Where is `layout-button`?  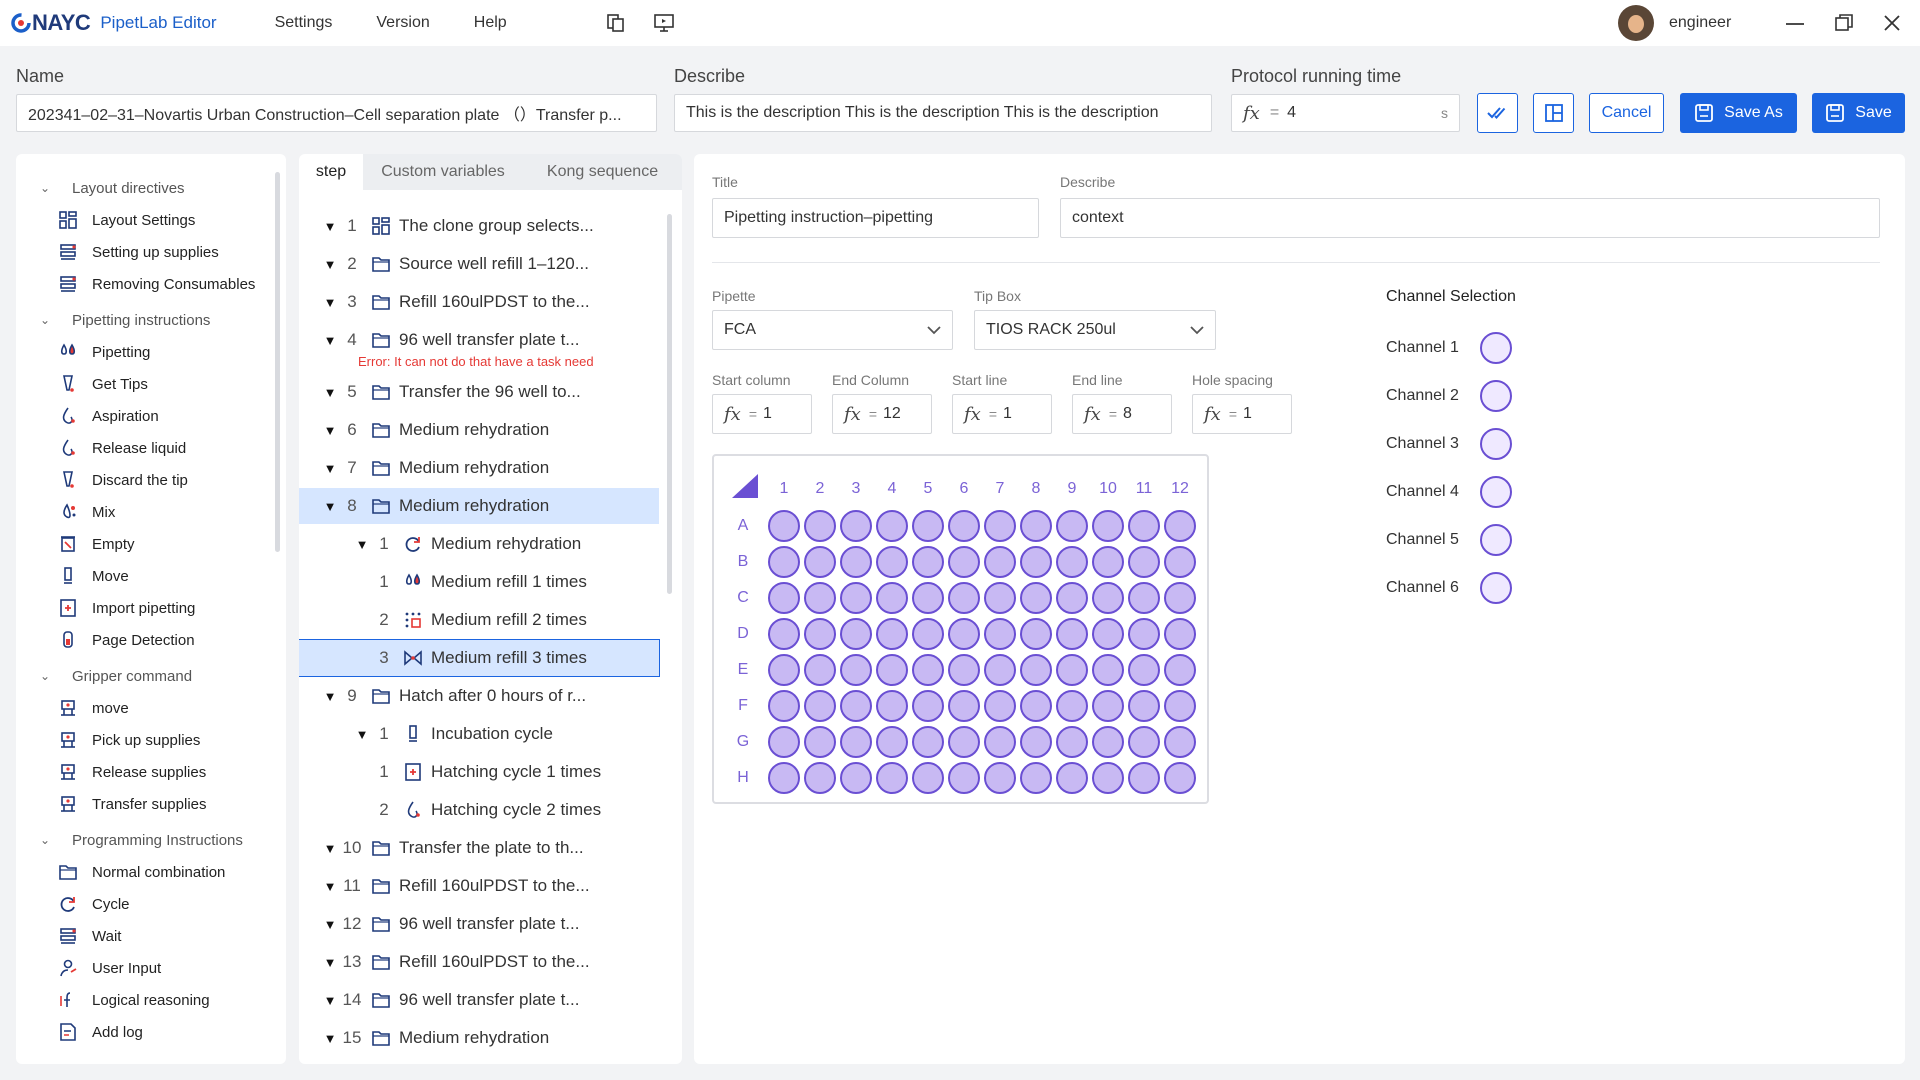
layout-button is located at coordinates (1553, 113).